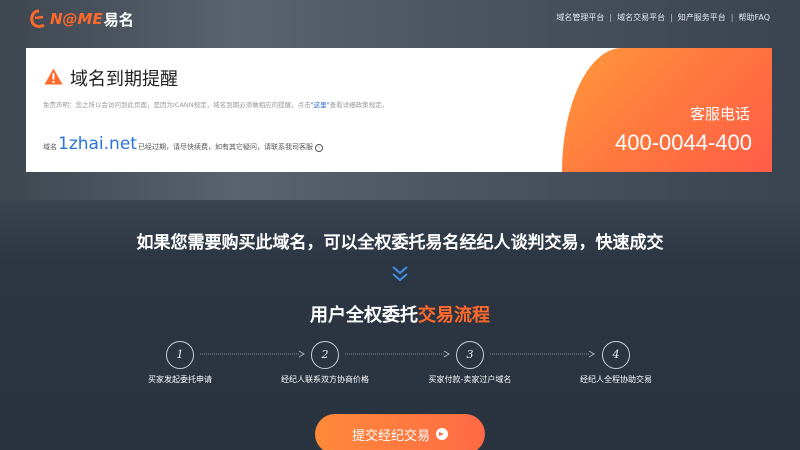 This screenshot has height=450, width=800. I want to click on logo-e-icon, so click(37, 18).